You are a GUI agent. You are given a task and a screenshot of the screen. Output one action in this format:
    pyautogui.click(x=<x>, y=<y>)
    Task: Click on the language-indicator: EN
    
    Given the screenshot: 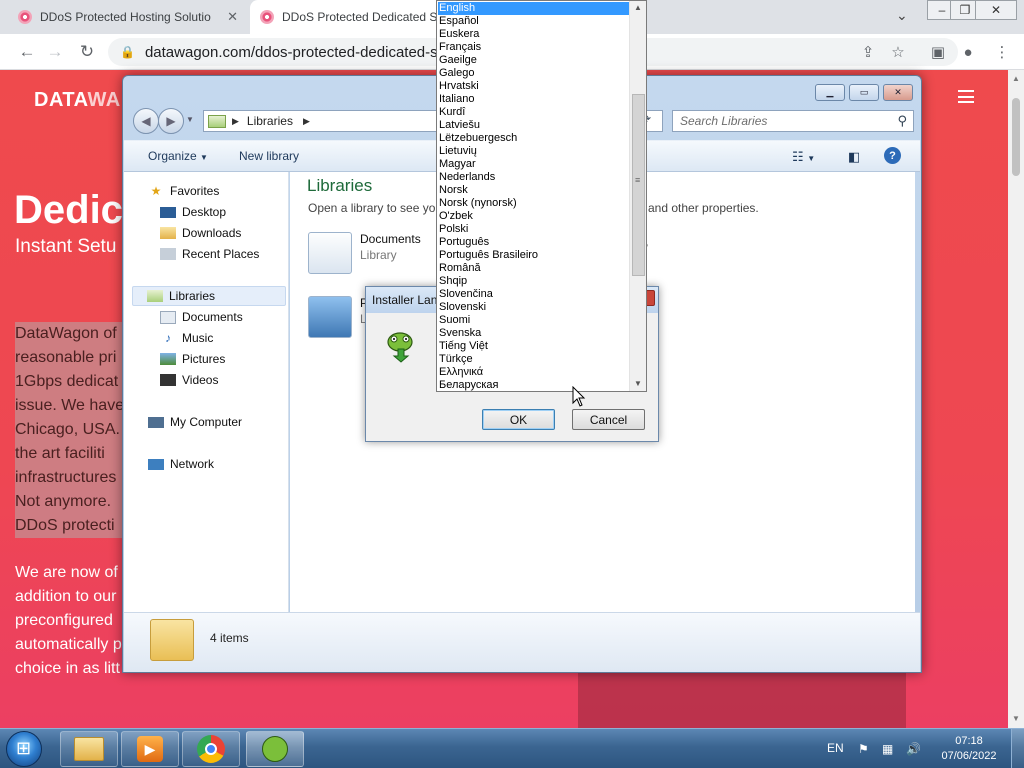 What is the action you would take?
    pyautogui.click(x=835, y=748)
    